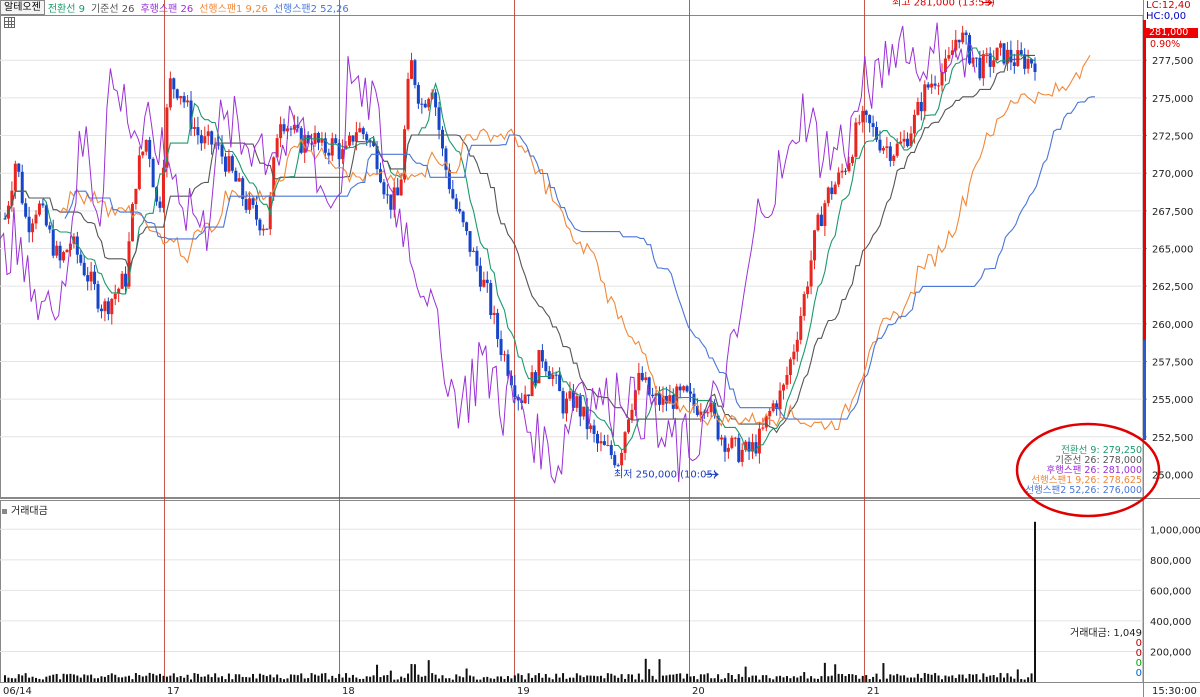 The width and height of the screenshot is (1200, 697). I want to click on volume-legend: 거래대금: 1,049 0 0 0 0, so click(1106, 654).